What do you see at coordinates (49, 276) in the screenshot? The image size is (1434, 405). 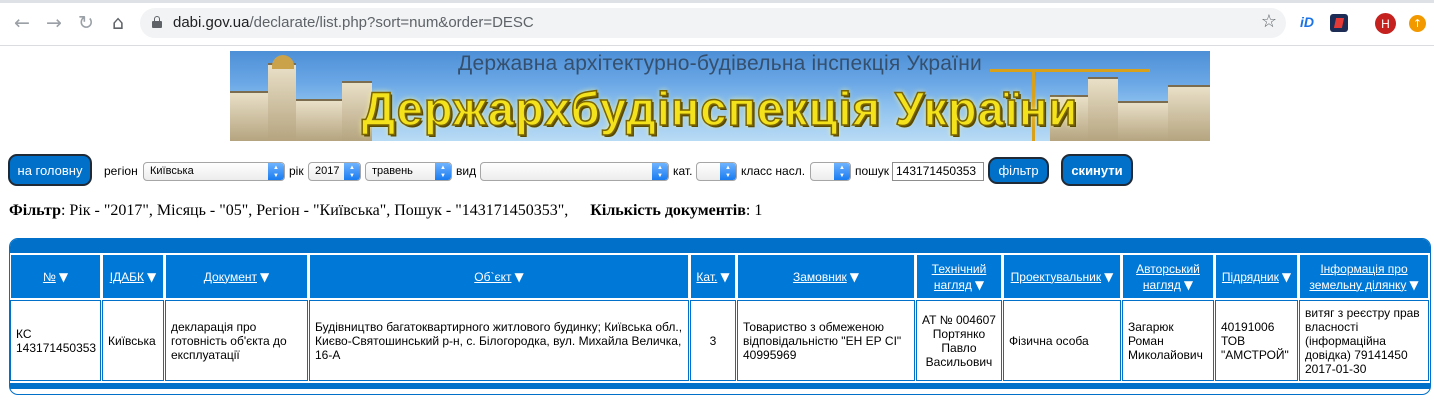 I see `column-header-label: №` at bounding box center [49, 276].